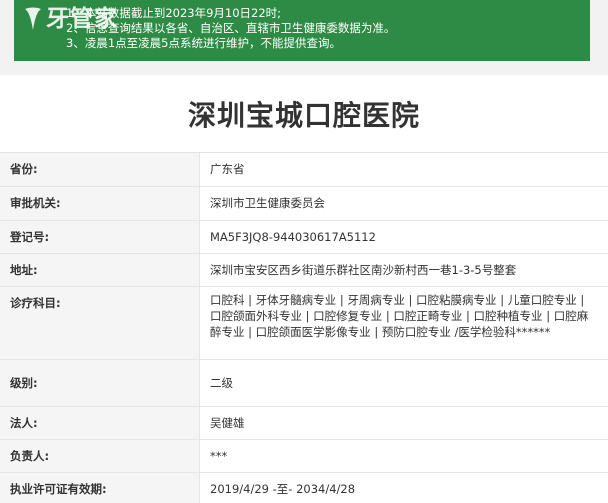 This screenshot has width=608, height=503. I want to click on row-value: 广东省, so click(227, 169).